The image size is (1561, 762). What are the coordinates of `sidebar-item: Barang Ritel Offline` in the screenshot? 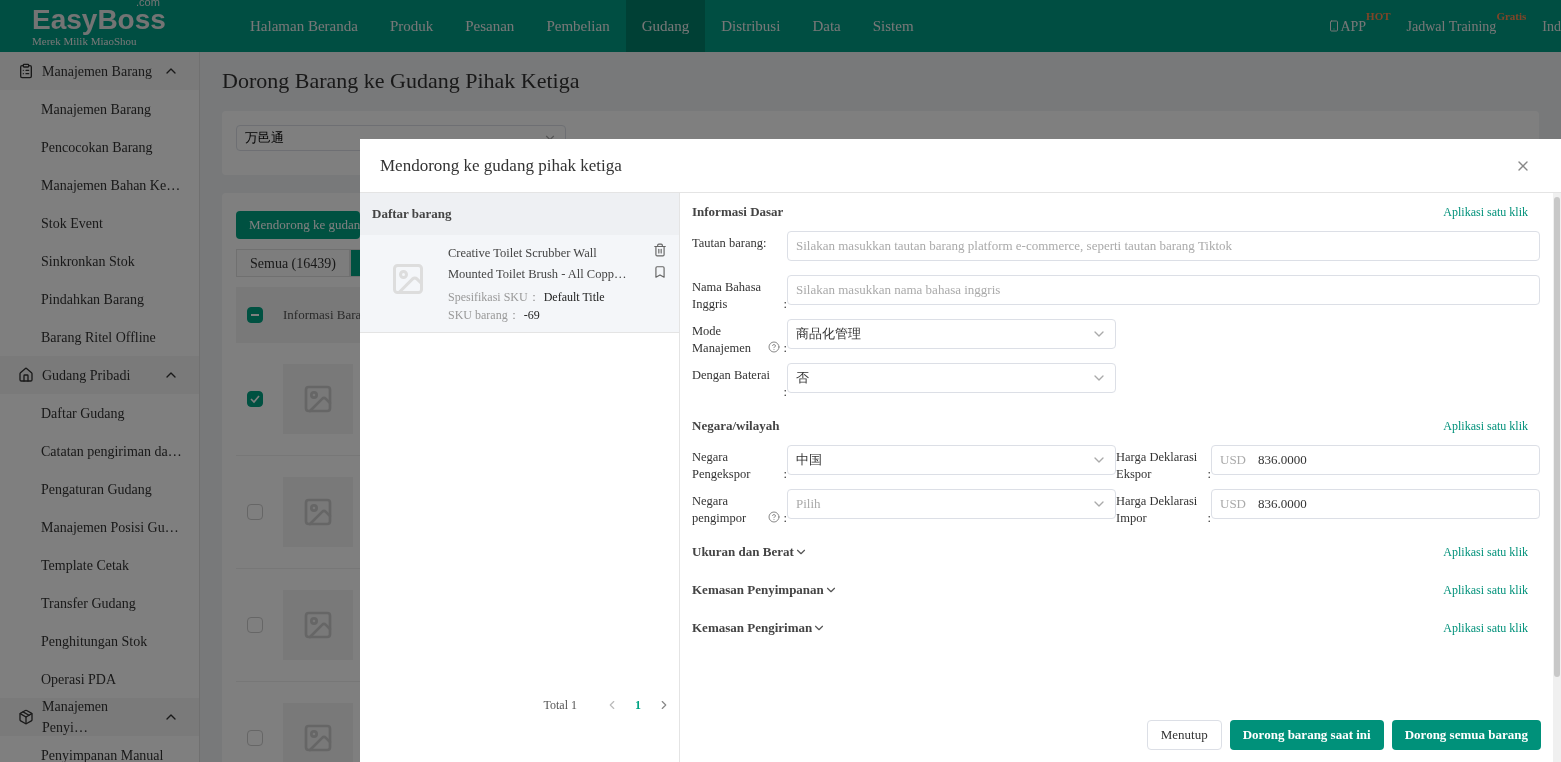 It's located at (99, 337).